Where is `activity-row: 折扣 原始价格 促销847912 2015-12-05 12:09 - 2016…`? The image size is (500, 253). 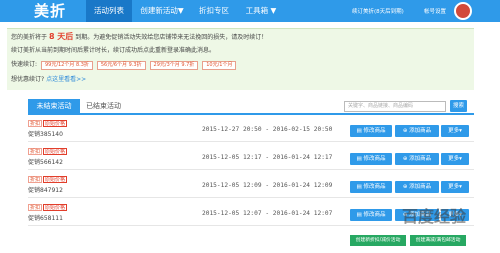 activity-row: 折扣 原始价格 促销847912 2015-12-05 12:09 - 2016… is located at coordinates (251, 185).